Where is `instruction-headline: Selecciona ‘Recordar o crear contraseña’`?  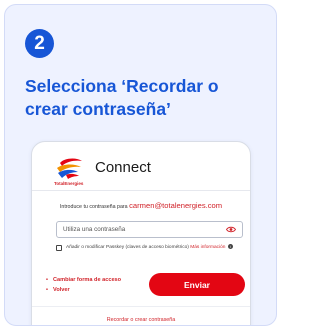
instruction-headline: Selecciona ‘Recordar o crear contraseña’ is located at coordinates (122, 97).